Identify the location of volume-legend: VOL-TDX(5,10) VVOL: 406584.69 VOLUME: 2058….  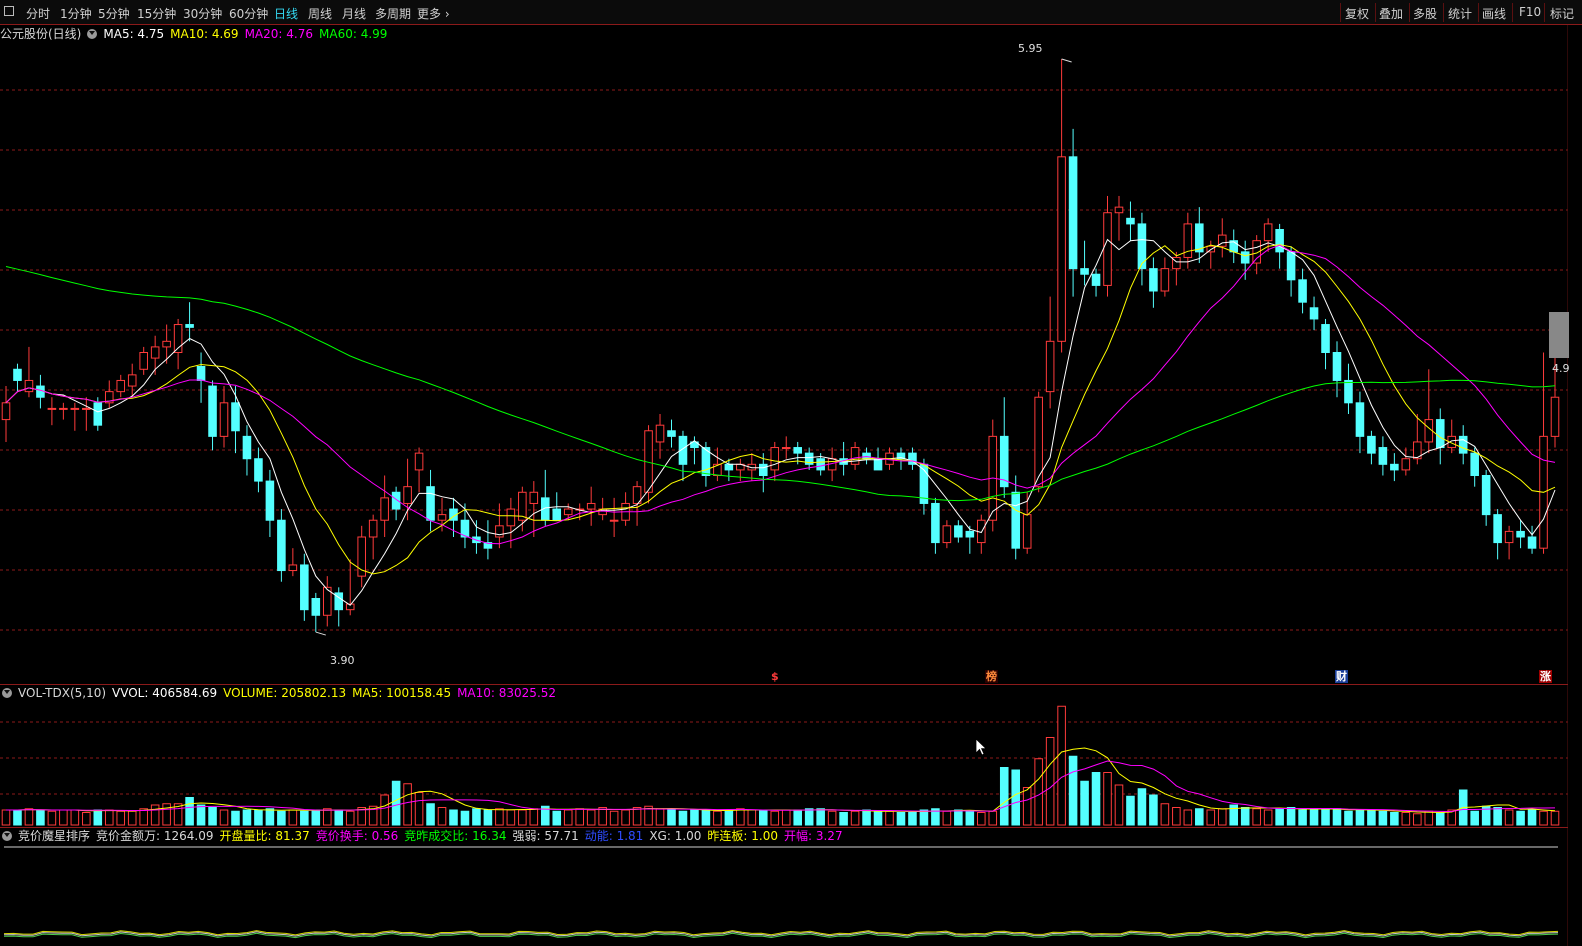
(281, 693).